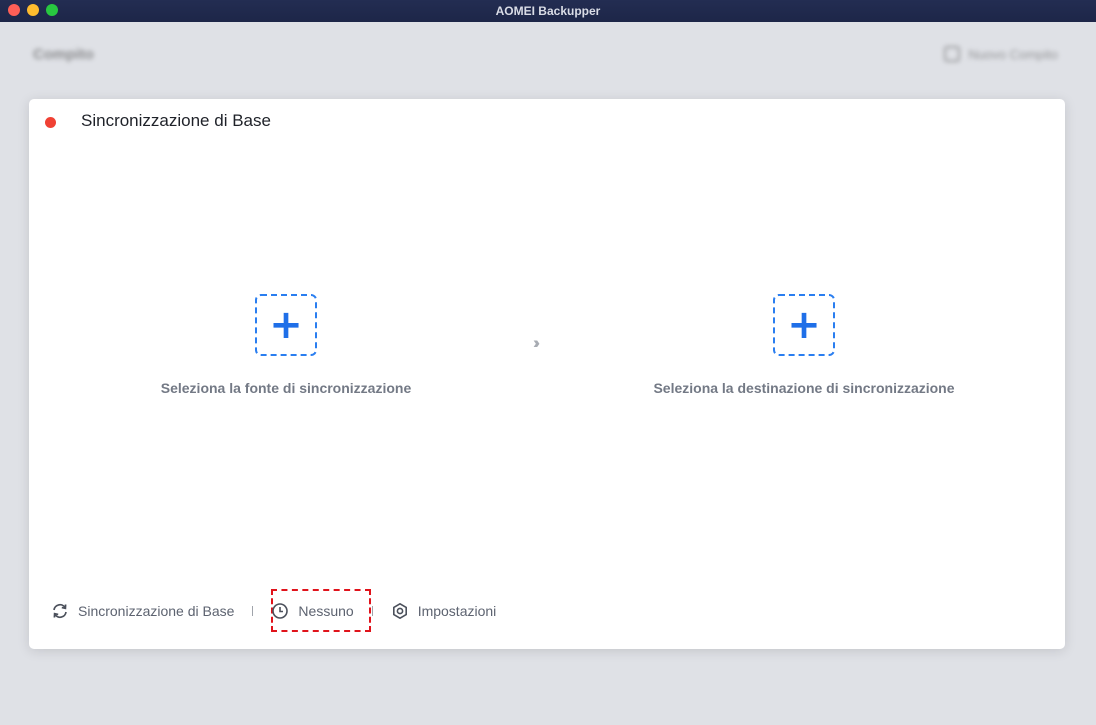 Image resolution: width=1096 pixels, height=725 pixels. I want to click on card-title: Sincronizzazione di Base, so click(176, 121).